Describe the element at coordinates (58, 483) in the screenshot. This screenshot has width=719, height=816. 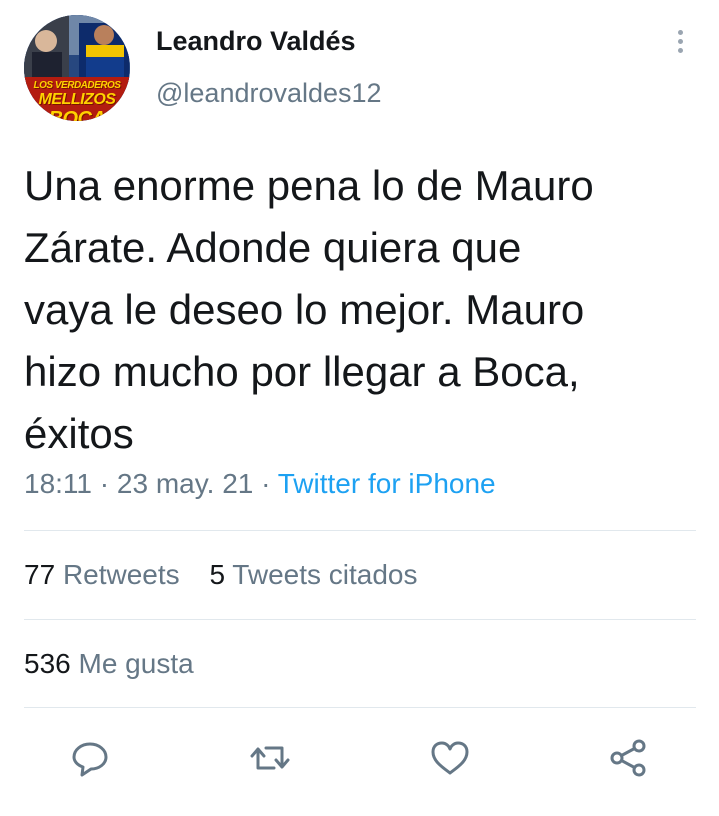
I see `tweet-time: 18:11` at that location.